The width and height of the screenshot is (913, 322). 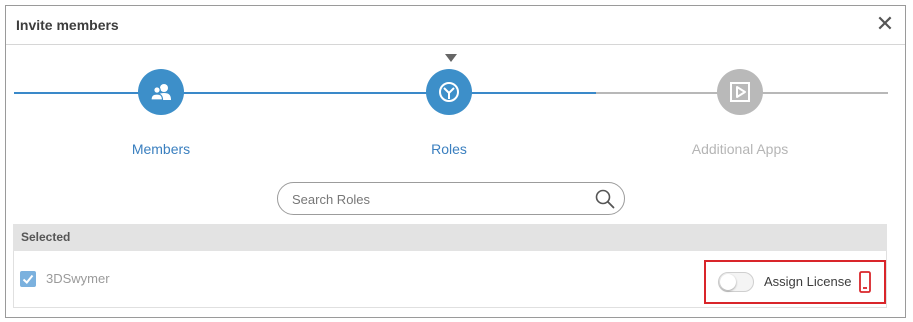 I want to click on assign-license-toggle, so click(x=736, y=282).